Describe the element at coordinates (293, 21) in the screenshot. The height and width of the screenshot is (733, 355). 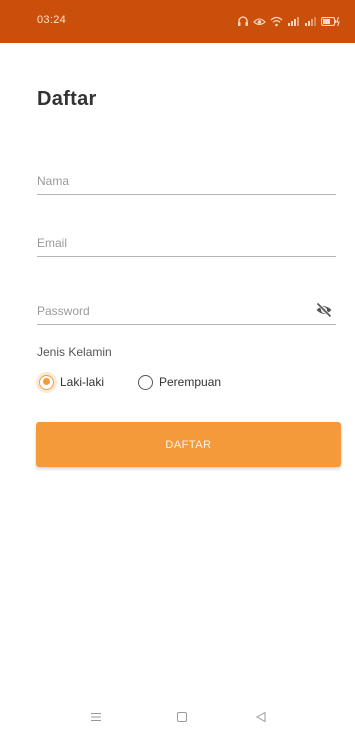
I see `signal-icon` at that location.